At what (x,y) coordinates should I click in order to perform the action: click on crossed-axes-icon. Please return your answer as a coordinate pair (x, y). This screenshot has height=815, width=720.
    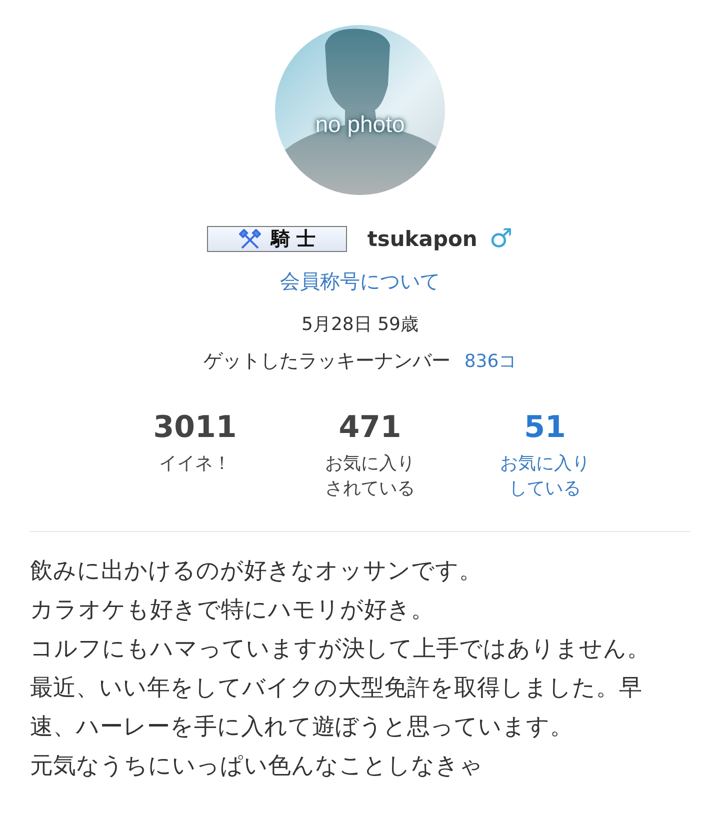
    Looking at the image, I should click on (250, 239).